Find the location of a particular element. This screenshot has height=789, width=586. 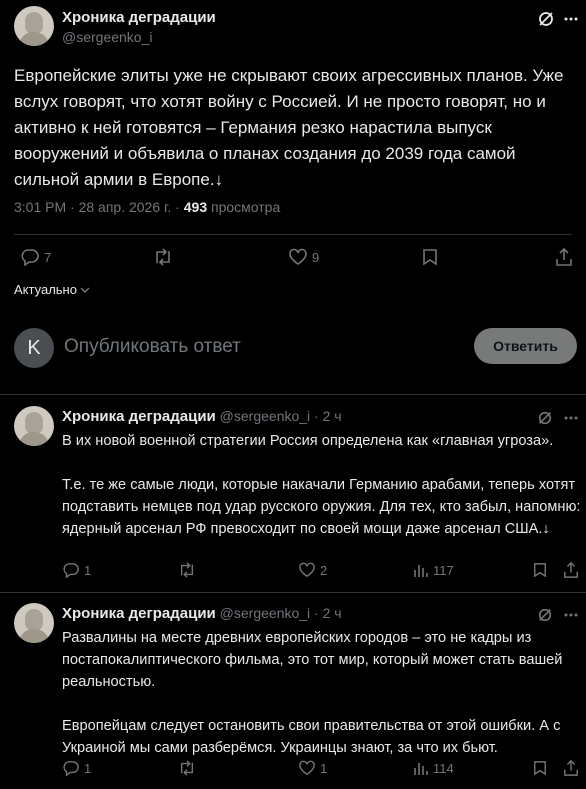

reply-button: 7 is located at coordinates (35, 257).